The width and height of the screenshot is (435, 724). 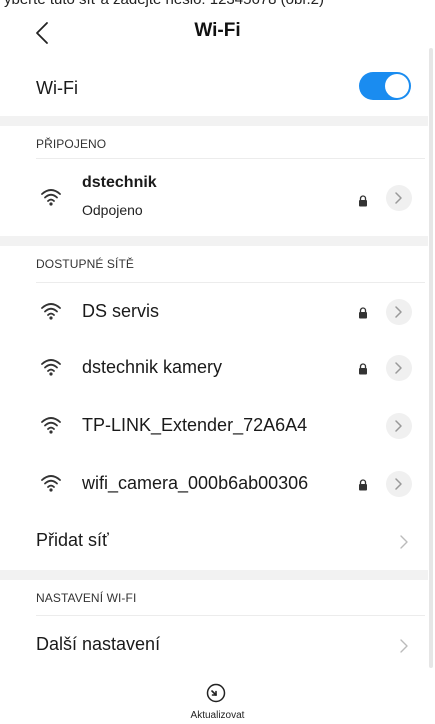 What do you see at coordinates (216, 693) in the screenshot?
I see `refresh-icon` at bounding box center [216, 693].